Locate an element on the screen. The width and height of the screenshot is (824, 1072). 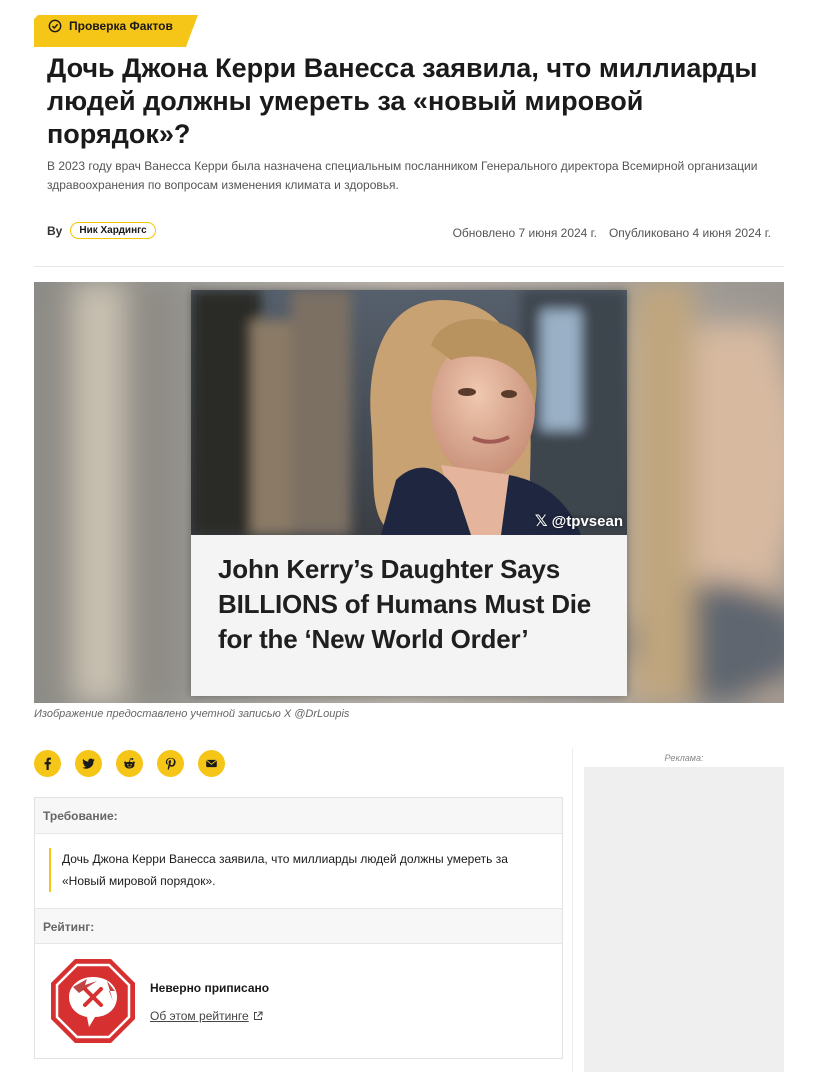
ad-label: Реклама: is located at coordinates (684, 758).